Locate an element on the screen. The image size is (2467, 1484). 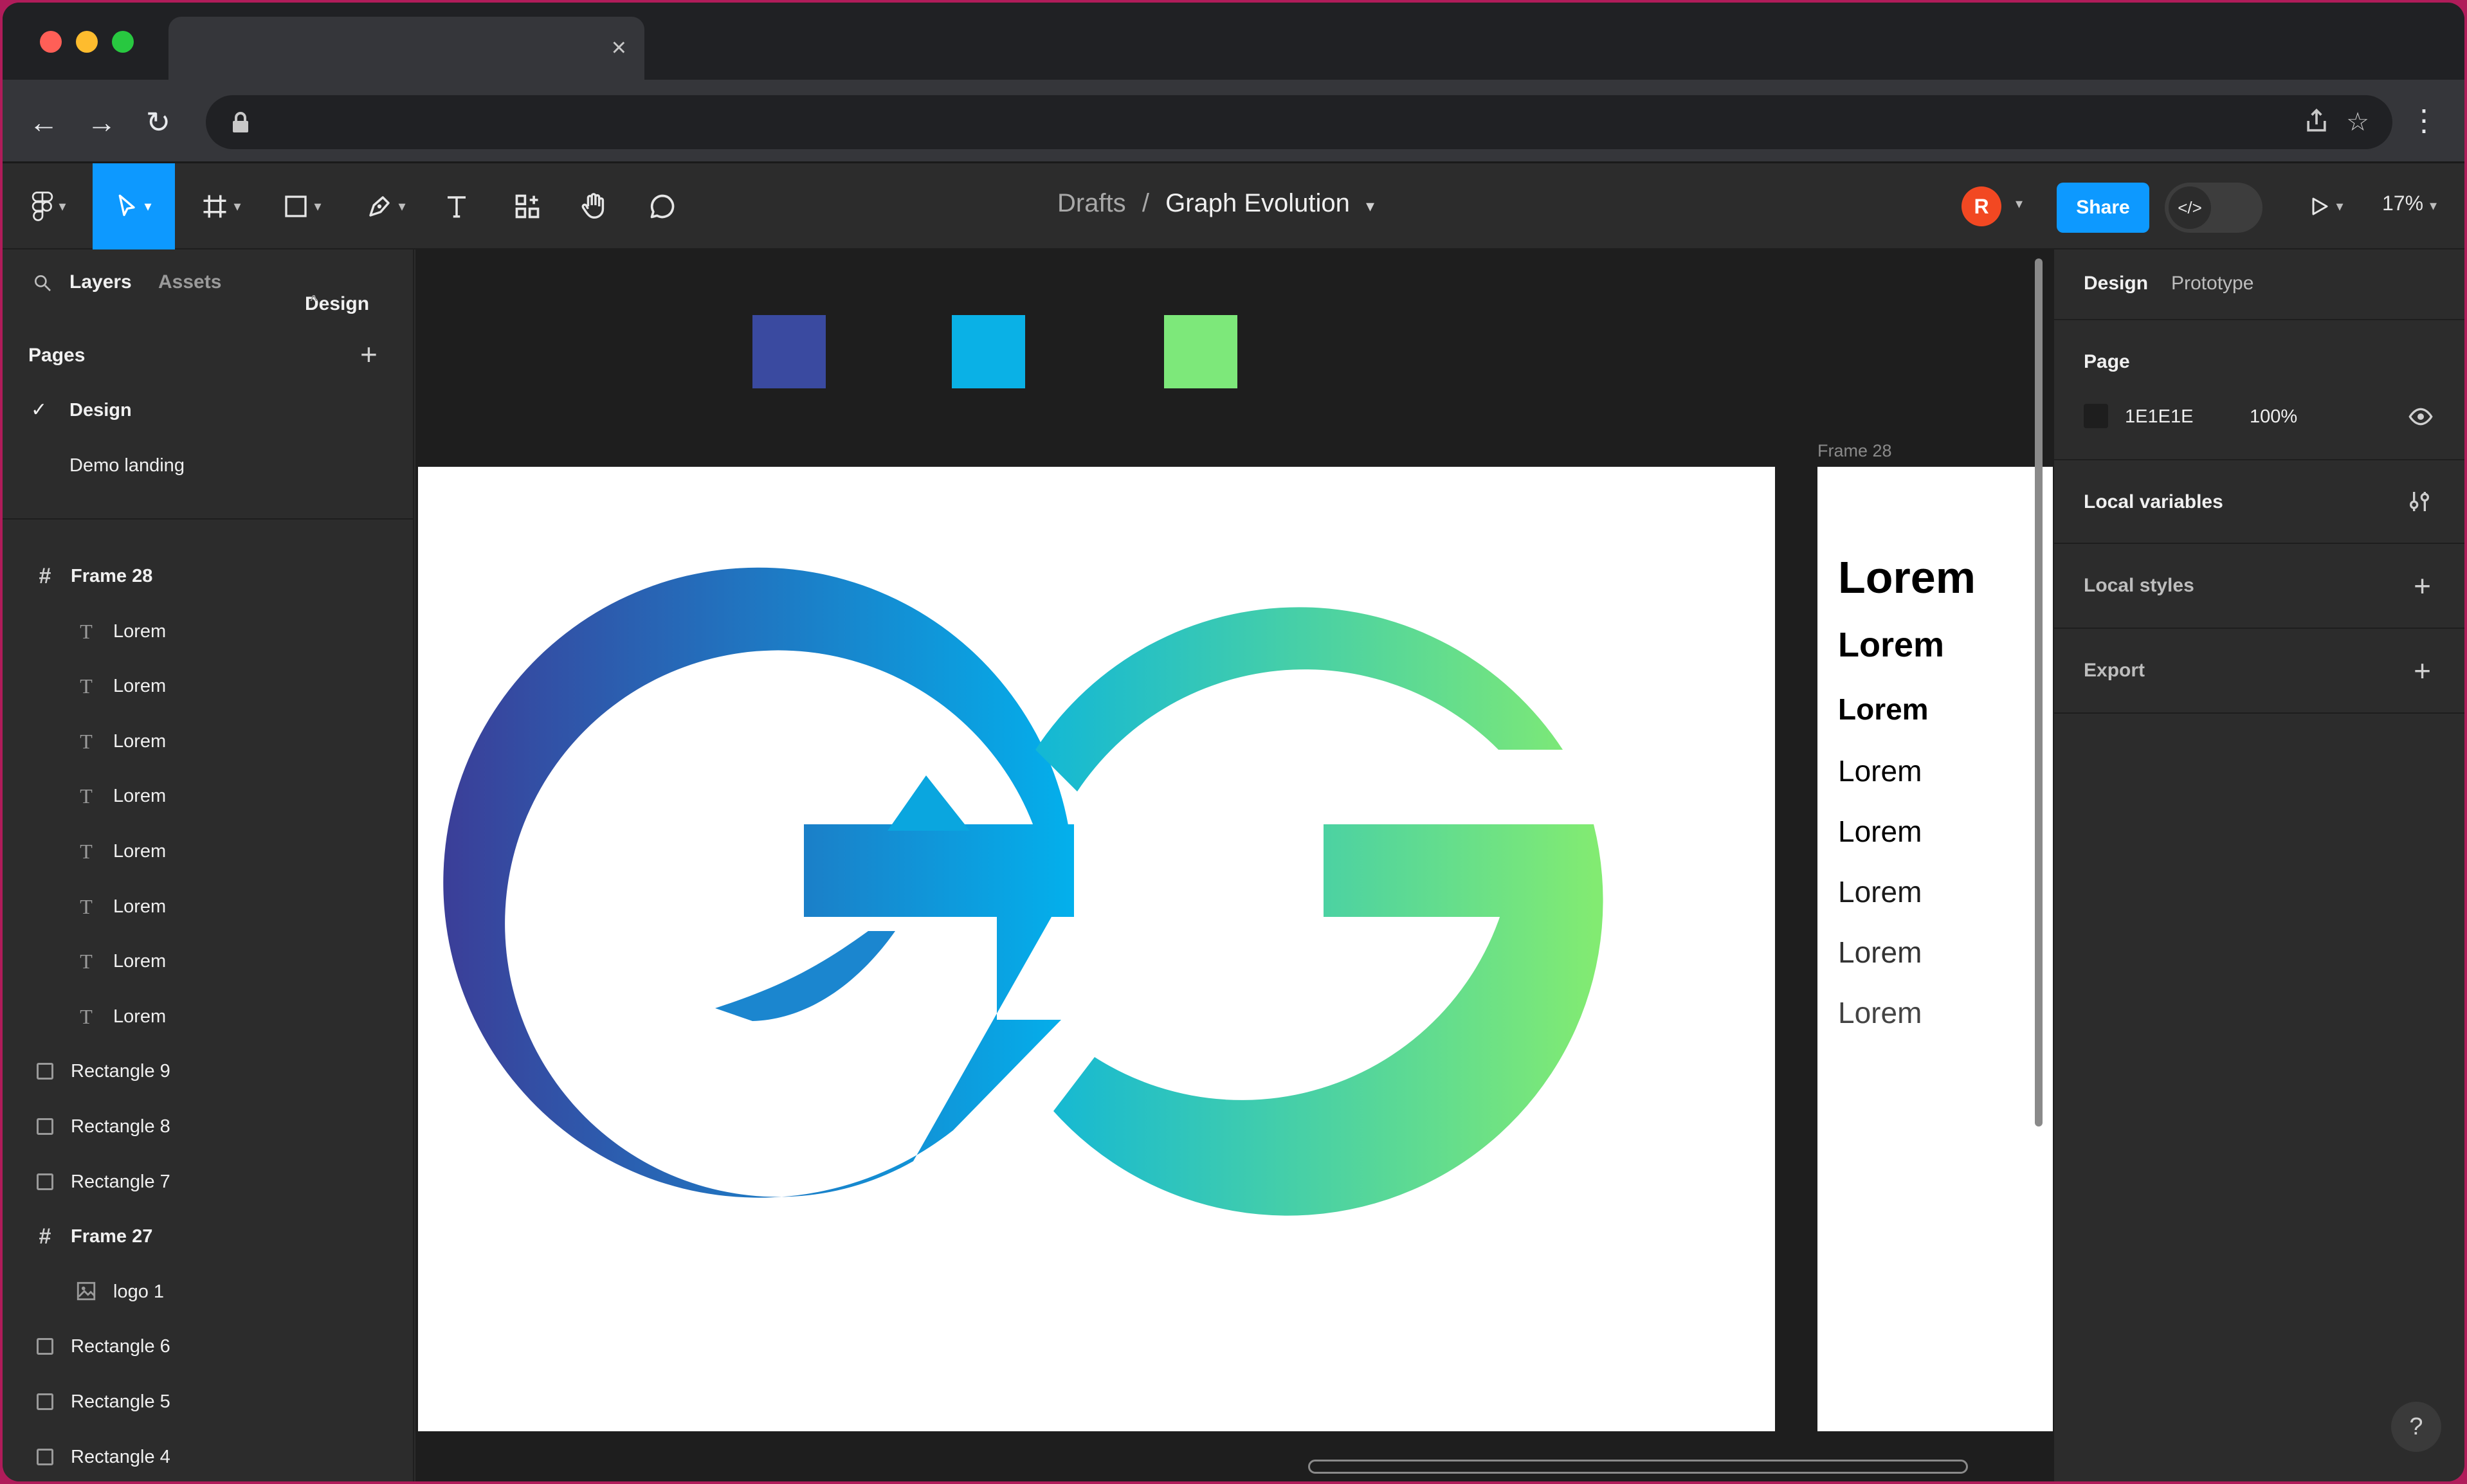
tab-layers: Layers is located at coordinates (100, 282).